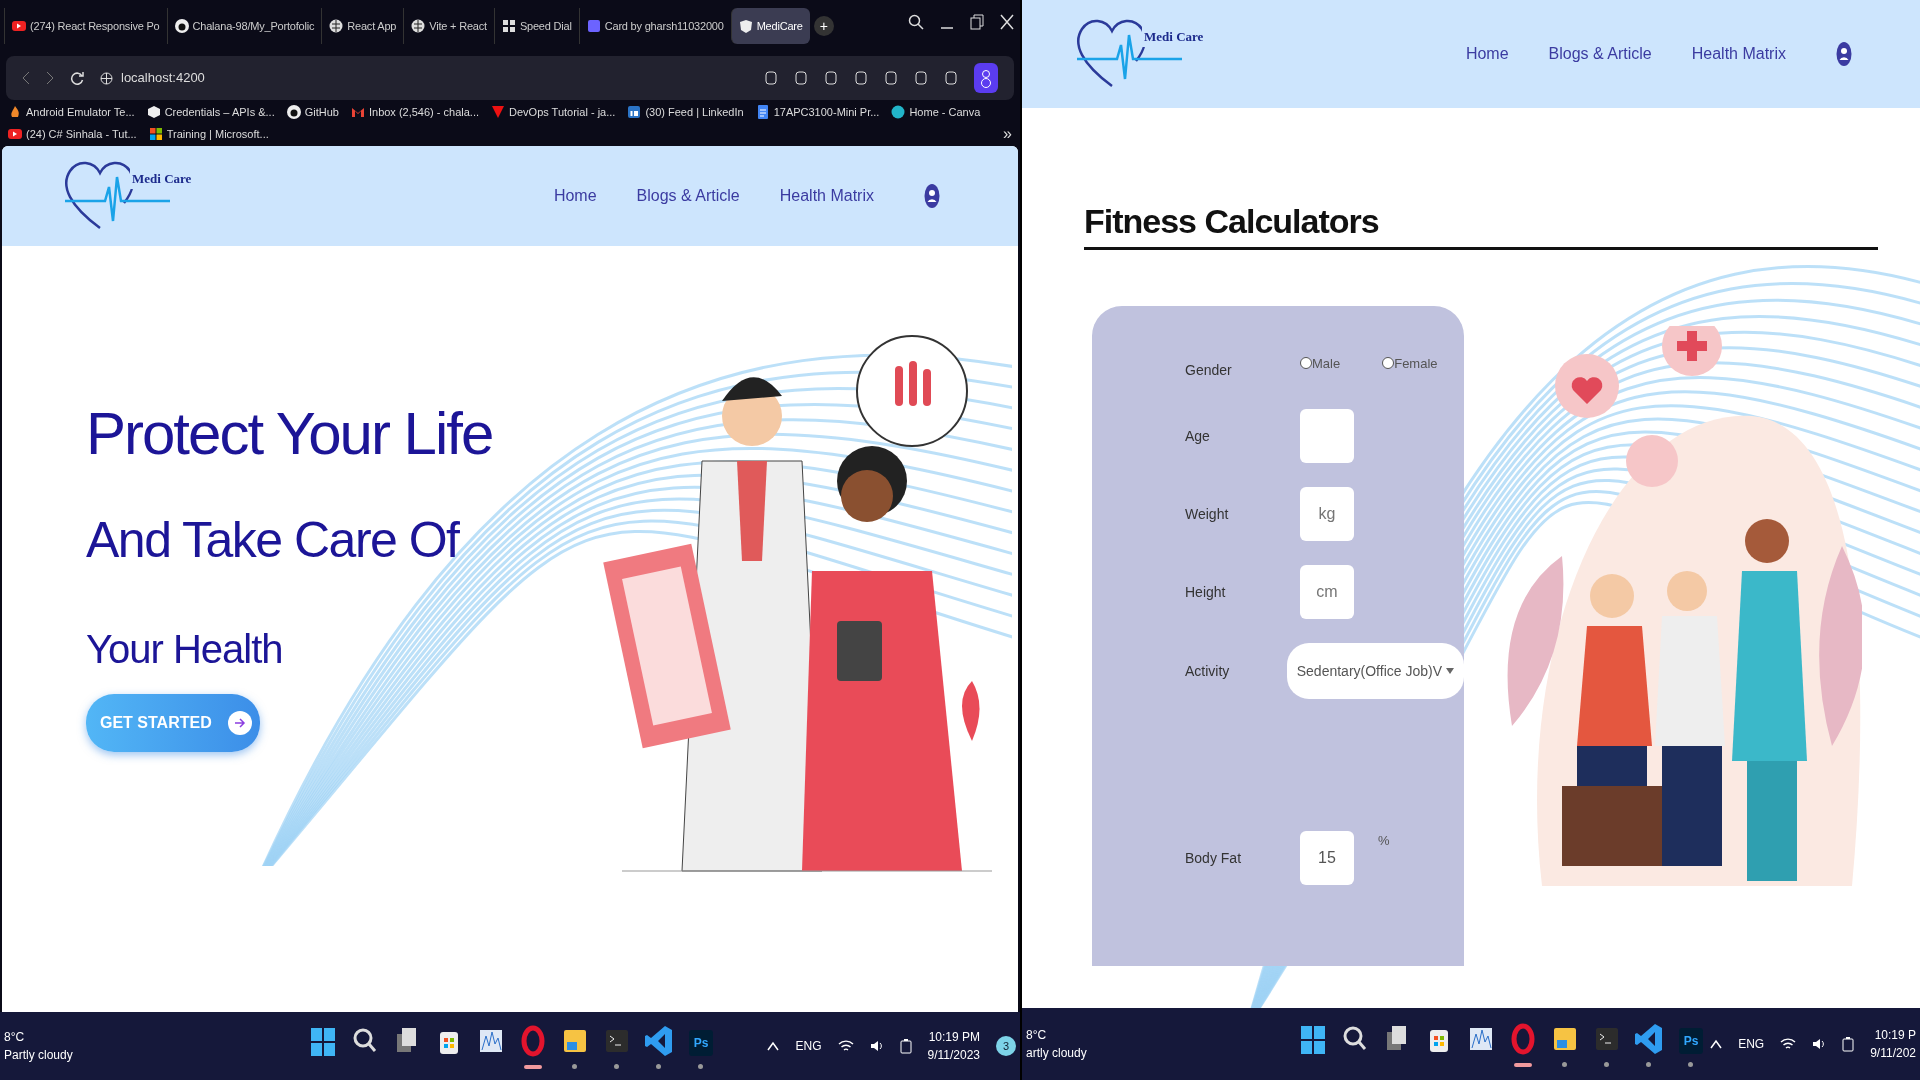  What do you see at coordinates (1893, 1035) in the screenshot?
I see `clock-time: 10:19 P` at bounding box center [1893, 1035].